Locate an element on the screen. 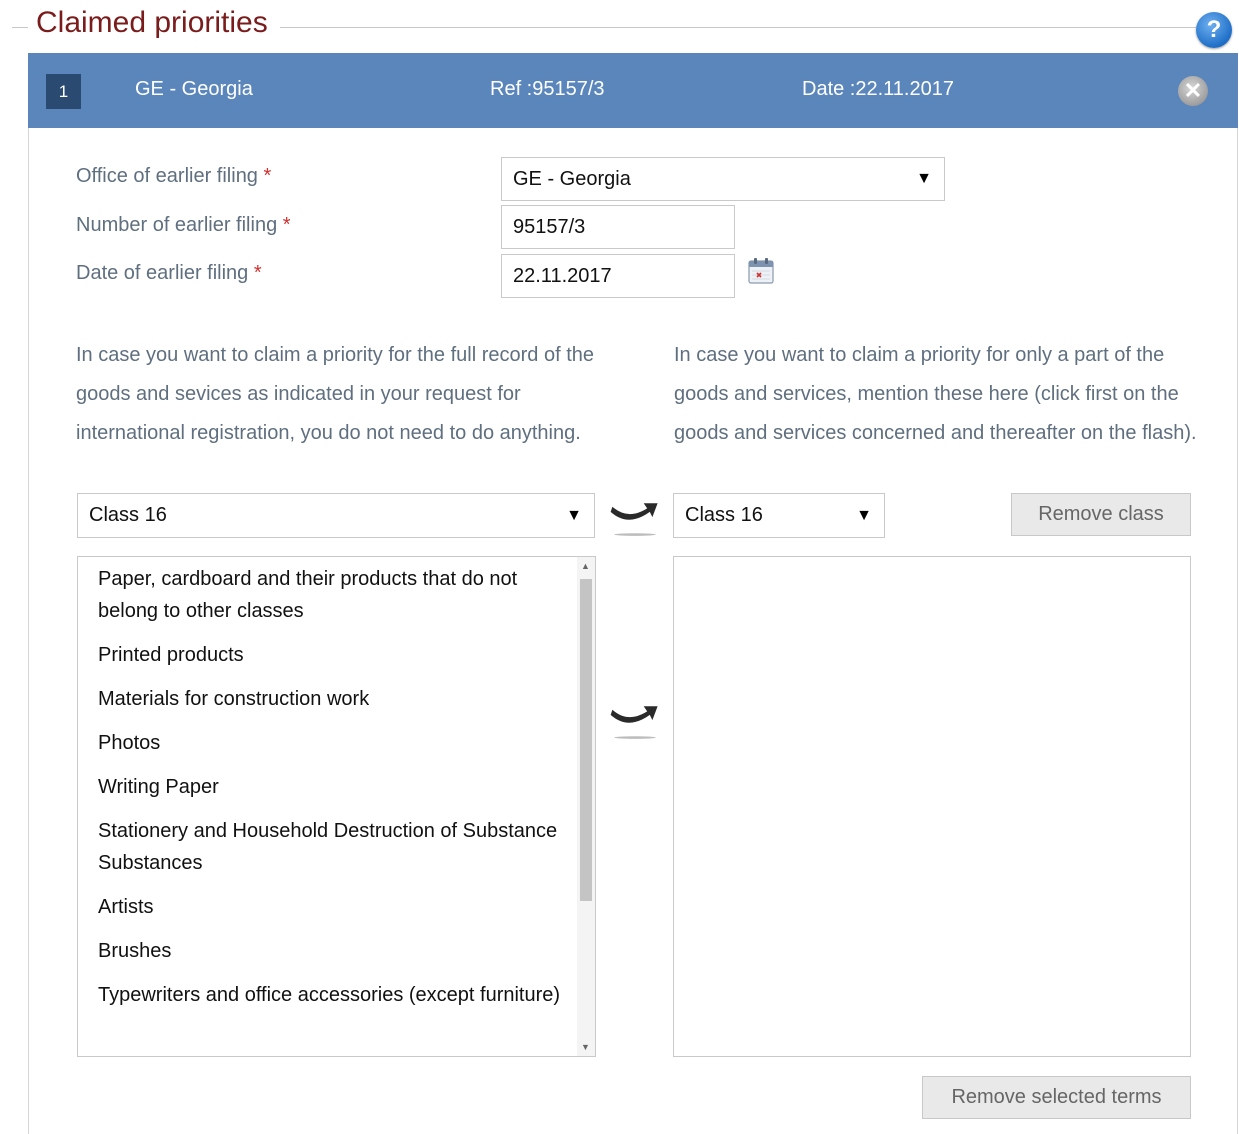 The width and height of the screenshot is (1239, 1134). number-label: Number of earlier filing * is located at coordinates (183, 225).